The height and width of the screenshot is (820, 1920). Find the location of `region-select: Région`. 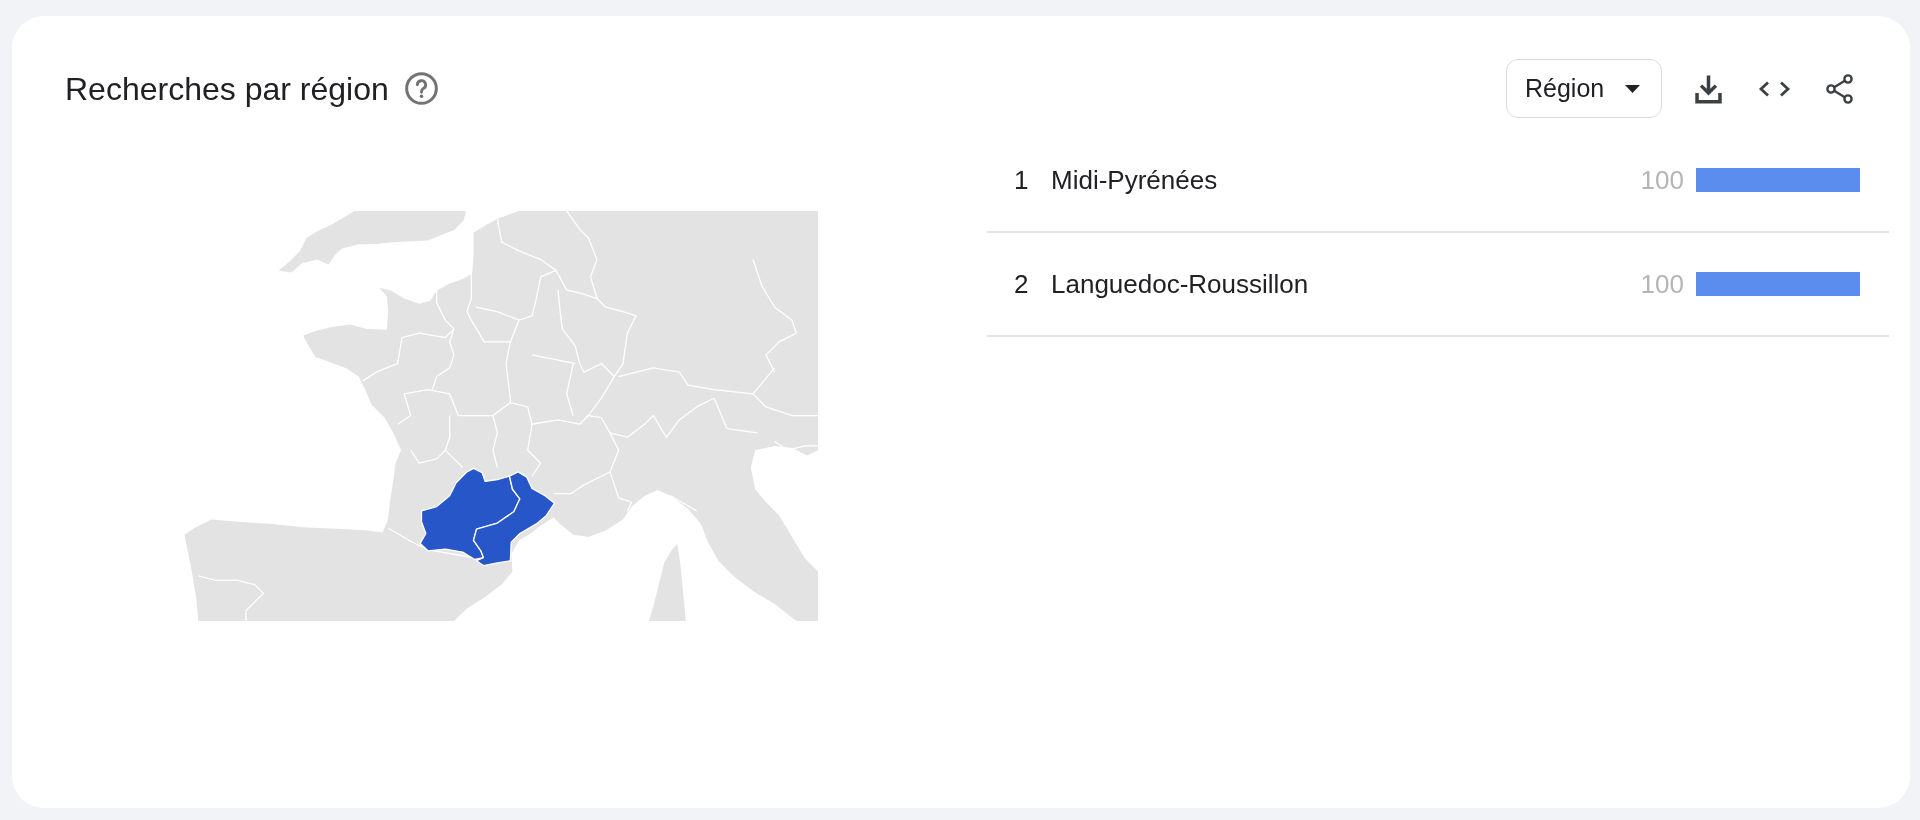

region-select: Région is located at coordinates (1584, 88).